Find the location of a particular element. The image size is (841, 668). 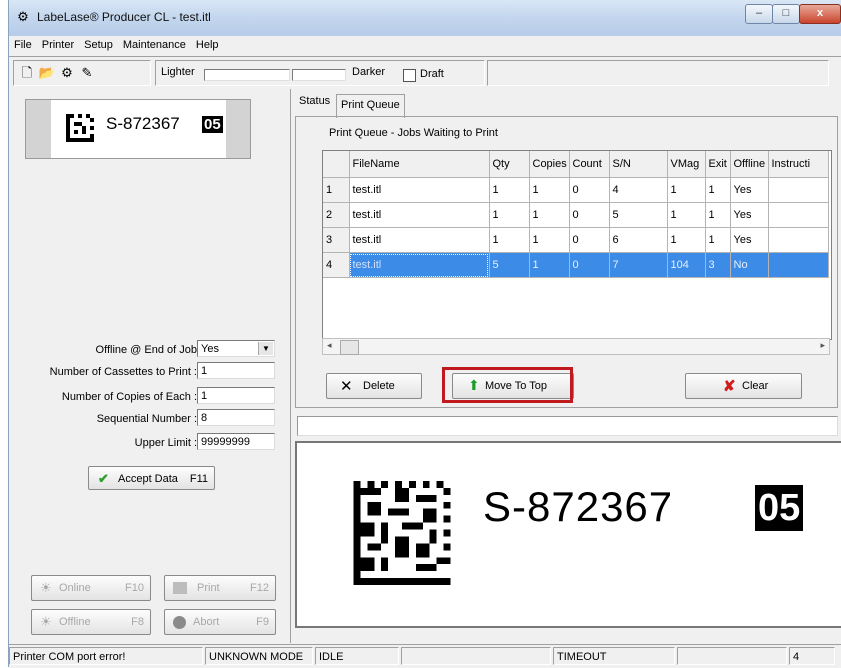

close-button: x is located at coordinates (820, 14).